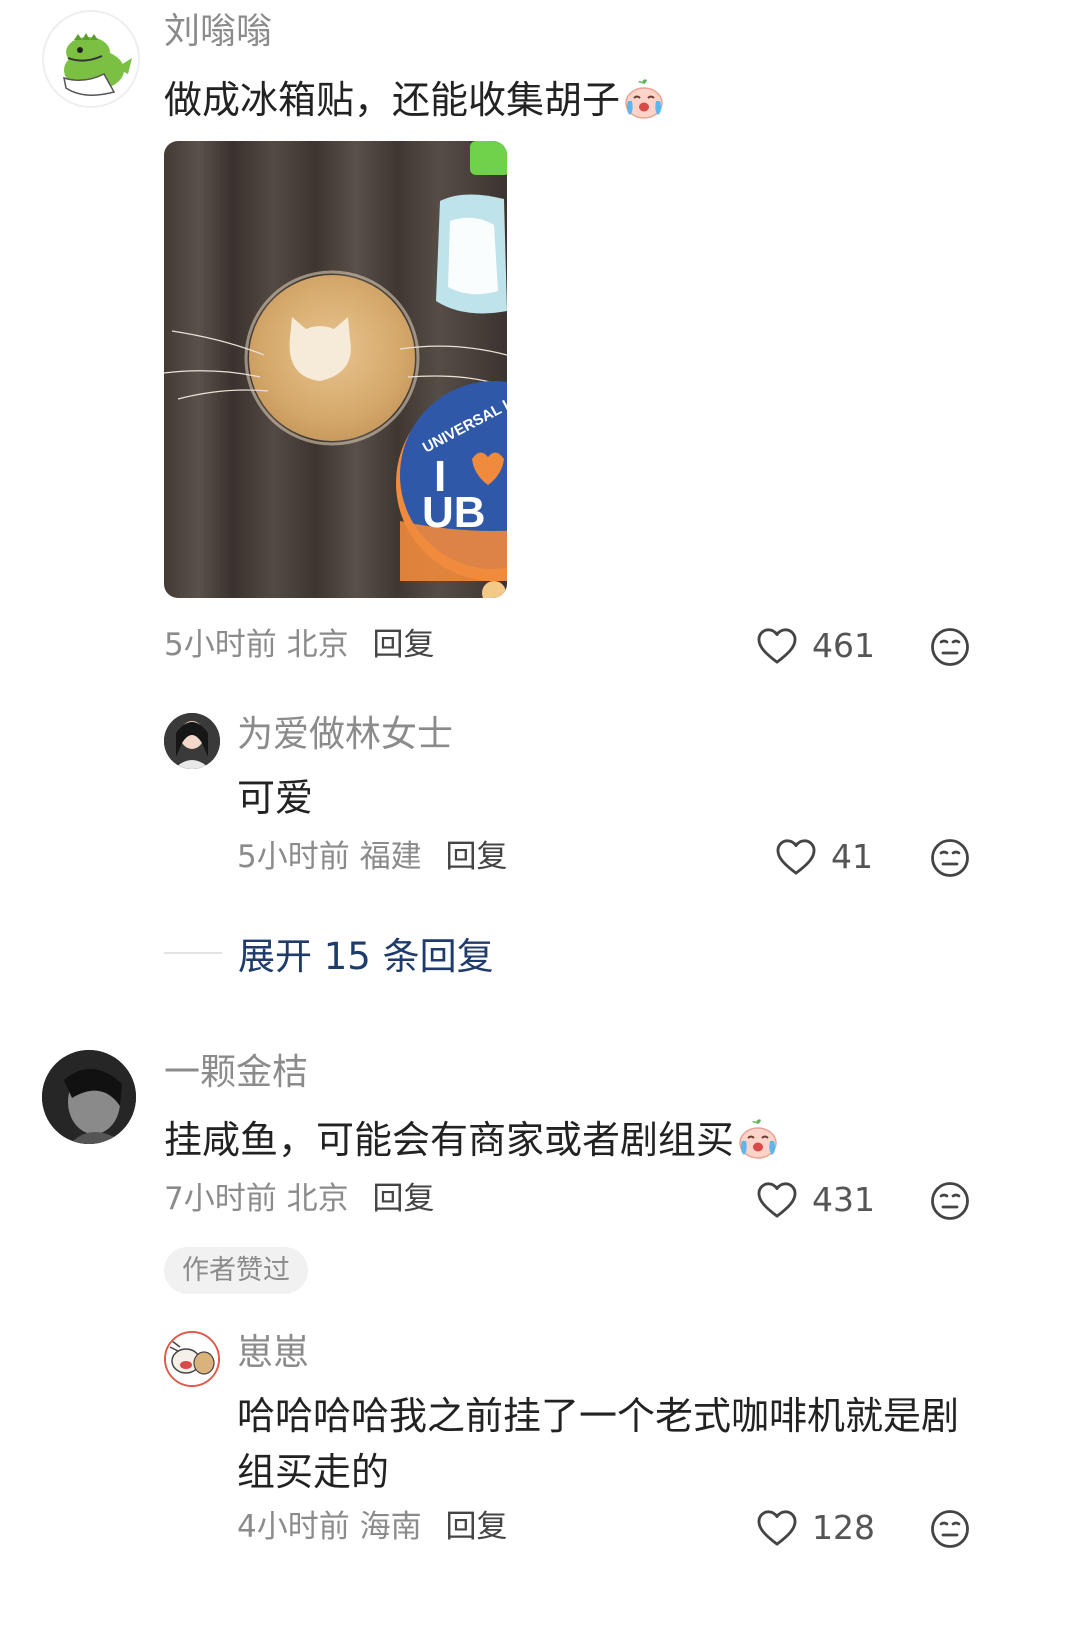  Describe the element at coordinates (824, 856) in the screenshot. I see `like-button: 41` at that location.